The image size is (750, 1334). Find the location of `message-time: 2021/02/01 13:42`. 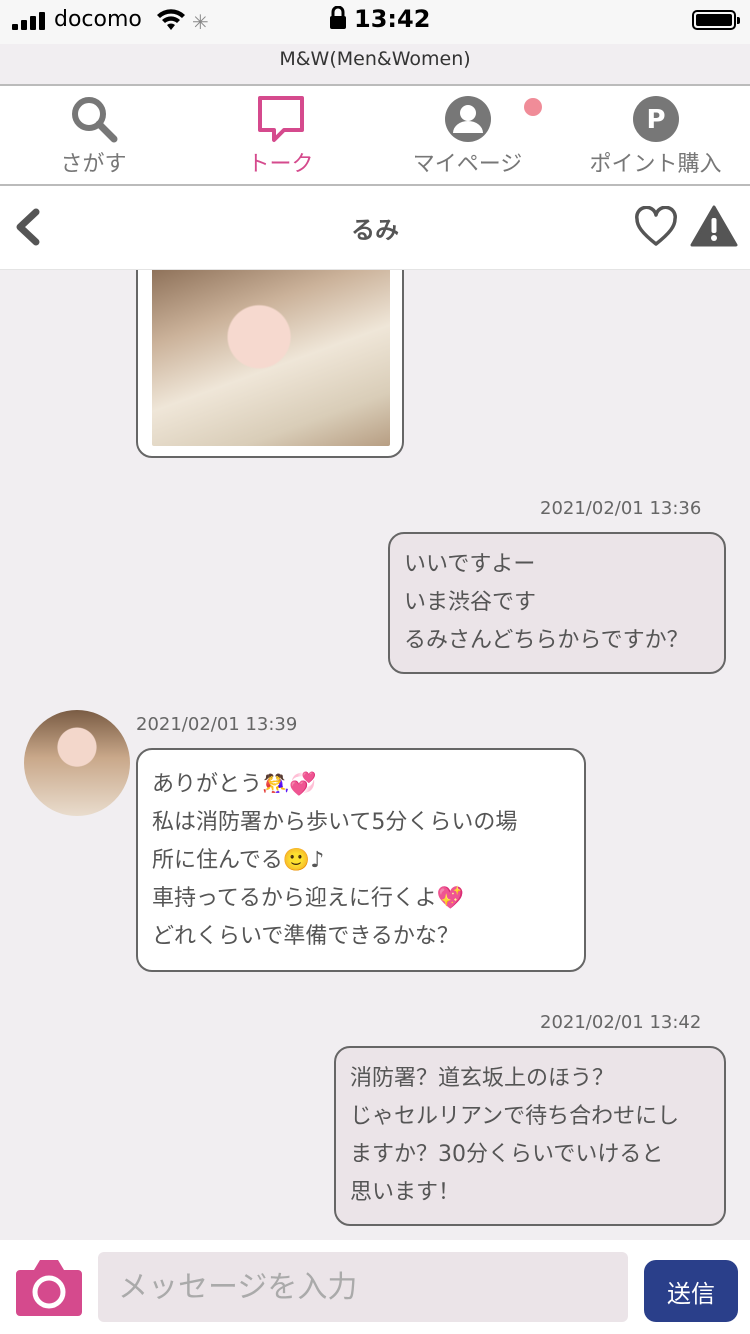

message-time: 2021/02/01 13:42 is located at coordinates (621, 1022).